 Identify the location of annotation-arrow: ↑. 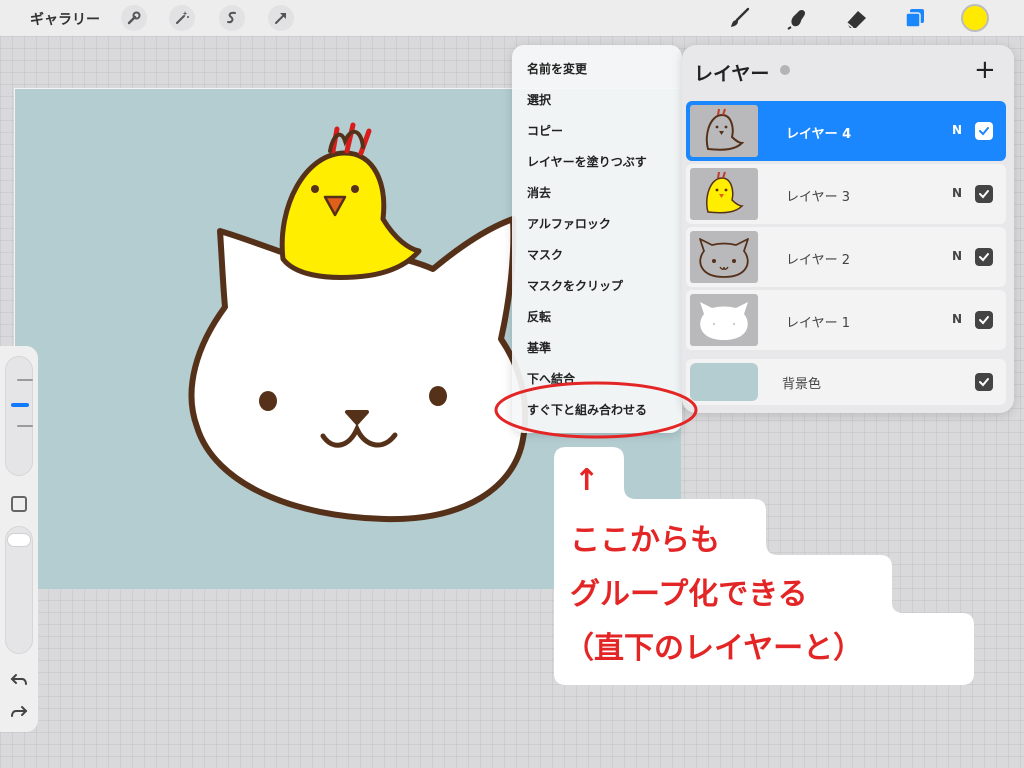
(587, 480).